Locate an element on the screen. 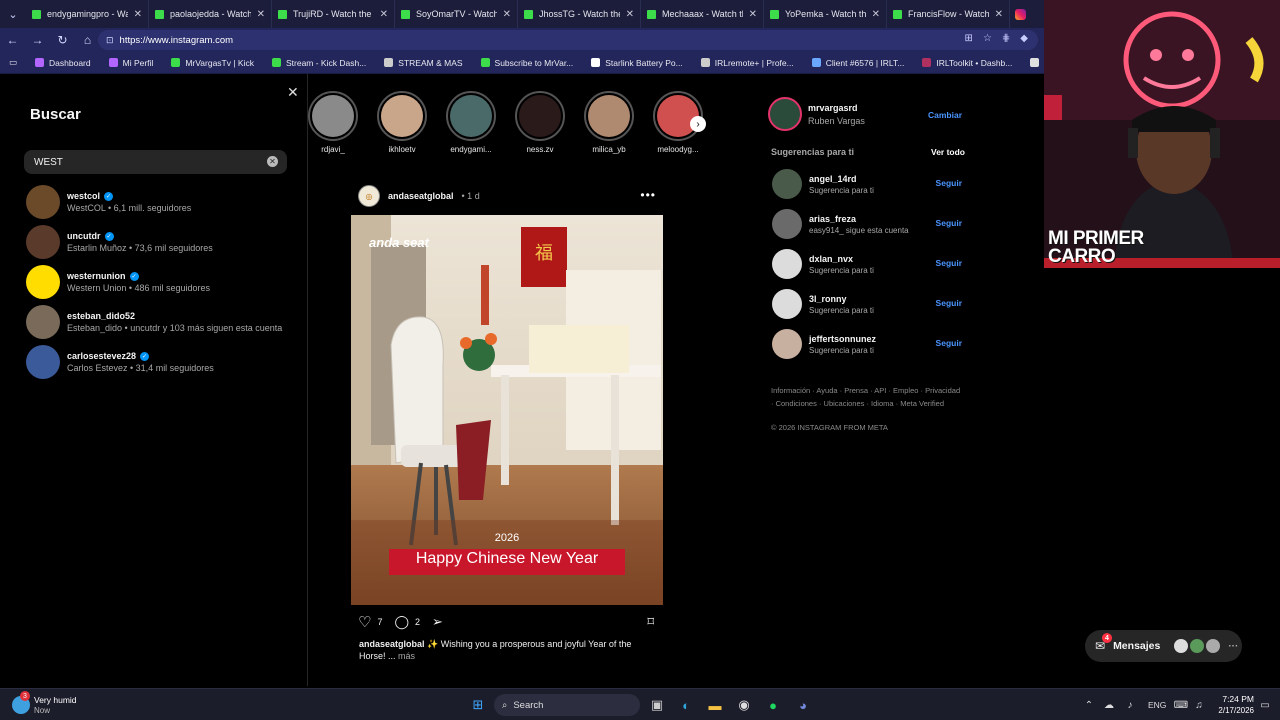  post-username: andaseatglobal is located at coordinates (421, 196).